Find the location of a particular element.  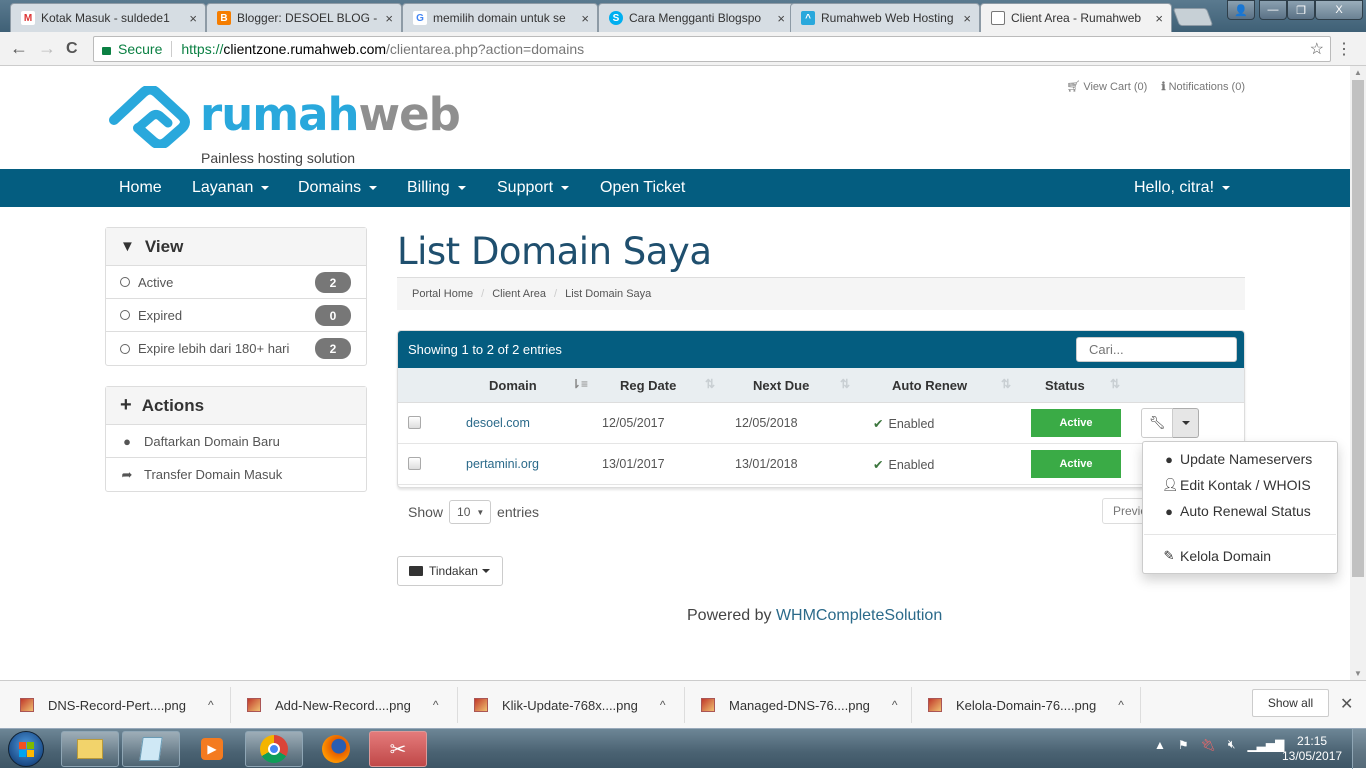

filter-expire-180: Expire lebih dari 180+ hari 2 is located at coordinates (236, 348).